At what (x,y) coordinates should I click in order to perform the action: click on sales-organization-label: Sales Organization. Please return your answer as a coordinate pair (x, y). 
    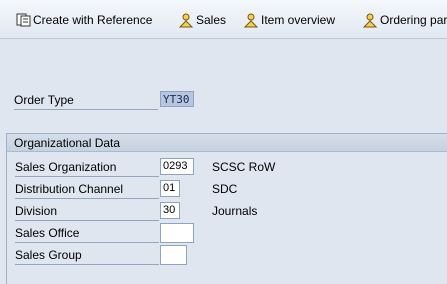
    Looking at the image, I should click on (87, 167).